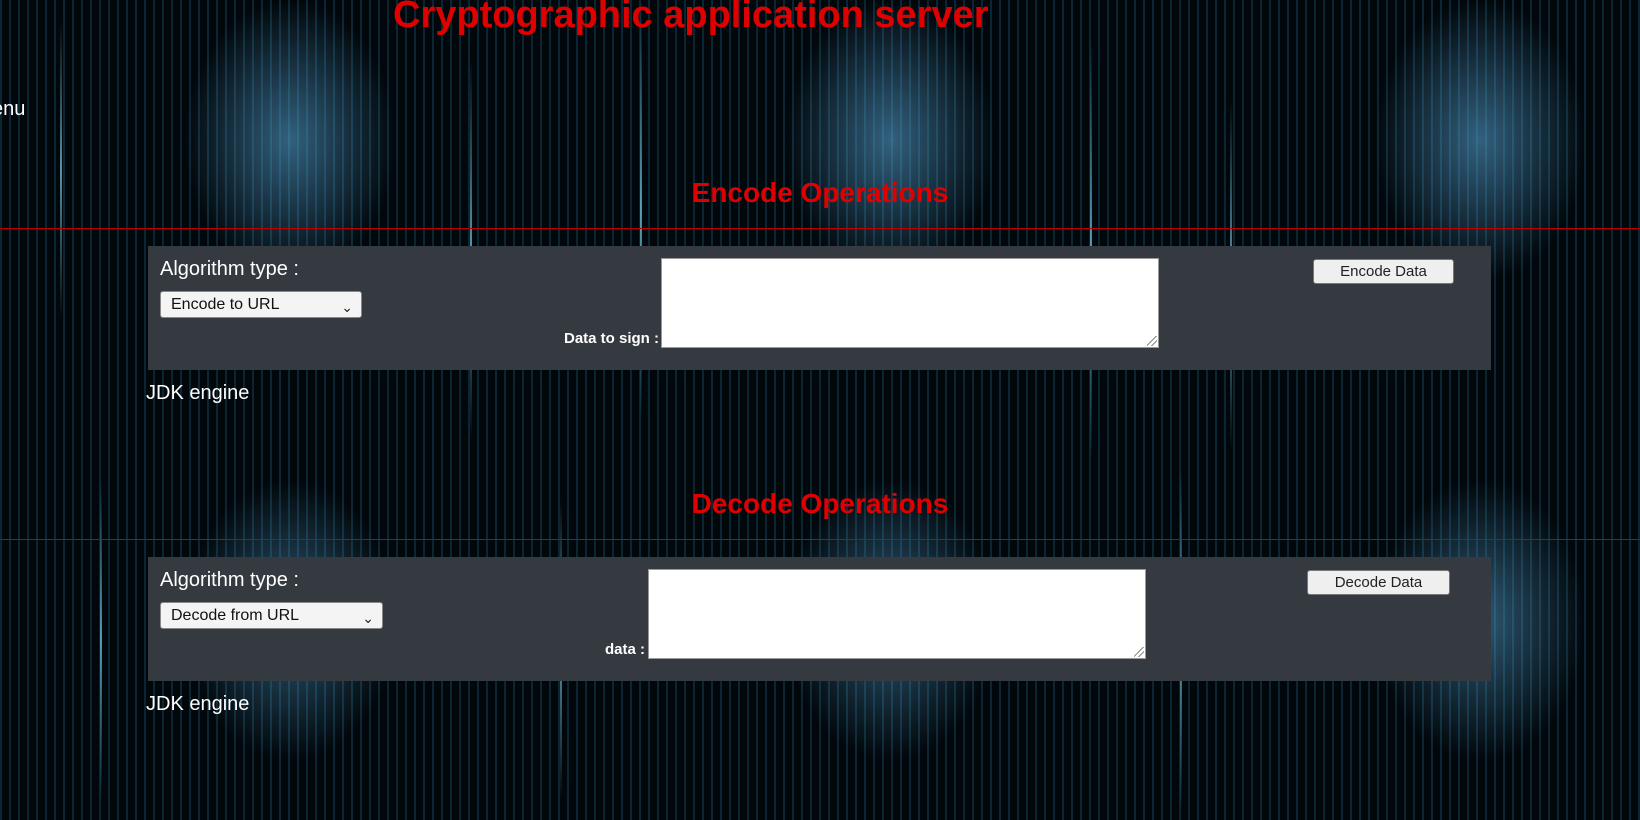 The width and height of the screenshot is (1640, 820). What do you see at coordinates (612, 338) in the screenshot?
I see `data-to-sign-label: Data to sign :` at bounding box center [612, 338].